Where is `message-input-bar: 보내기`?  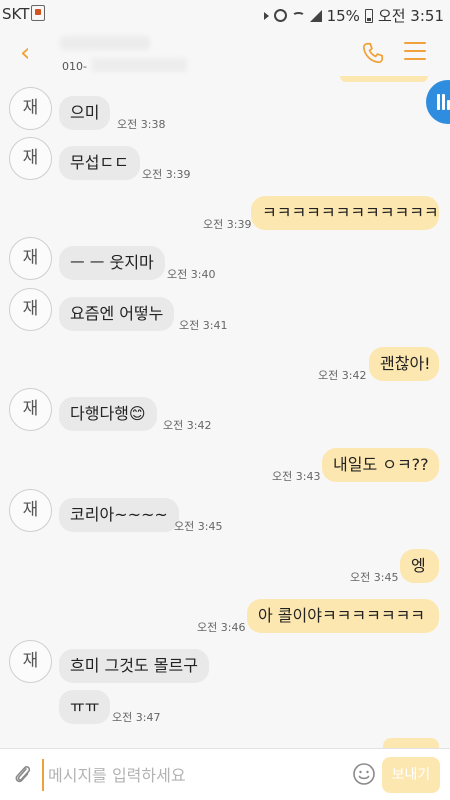
message-input-bar: 보내기 is located at coordinates (225, 774).